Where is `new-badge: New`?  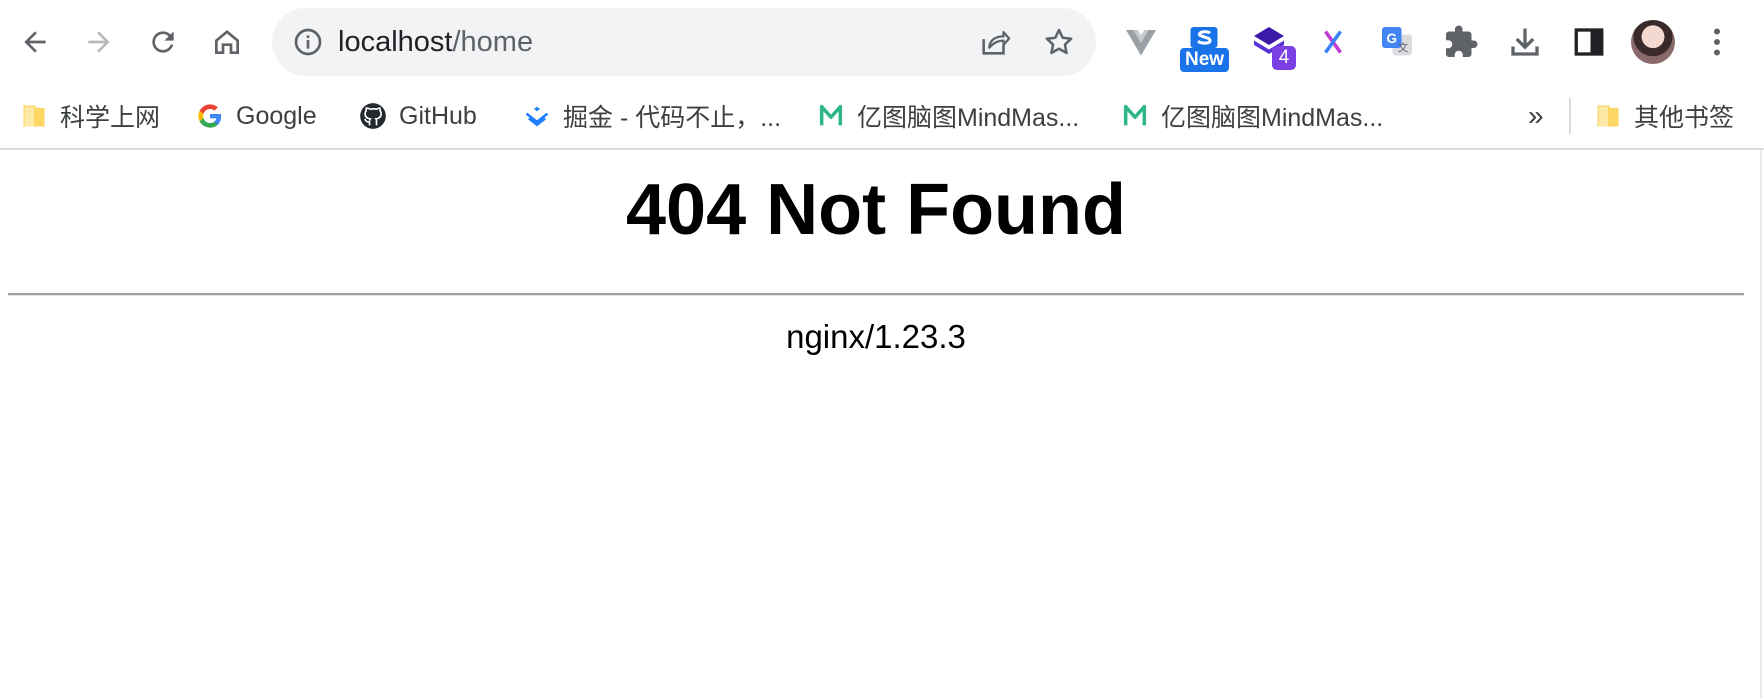
new-badge: New is located at coordinates (1205, 60).